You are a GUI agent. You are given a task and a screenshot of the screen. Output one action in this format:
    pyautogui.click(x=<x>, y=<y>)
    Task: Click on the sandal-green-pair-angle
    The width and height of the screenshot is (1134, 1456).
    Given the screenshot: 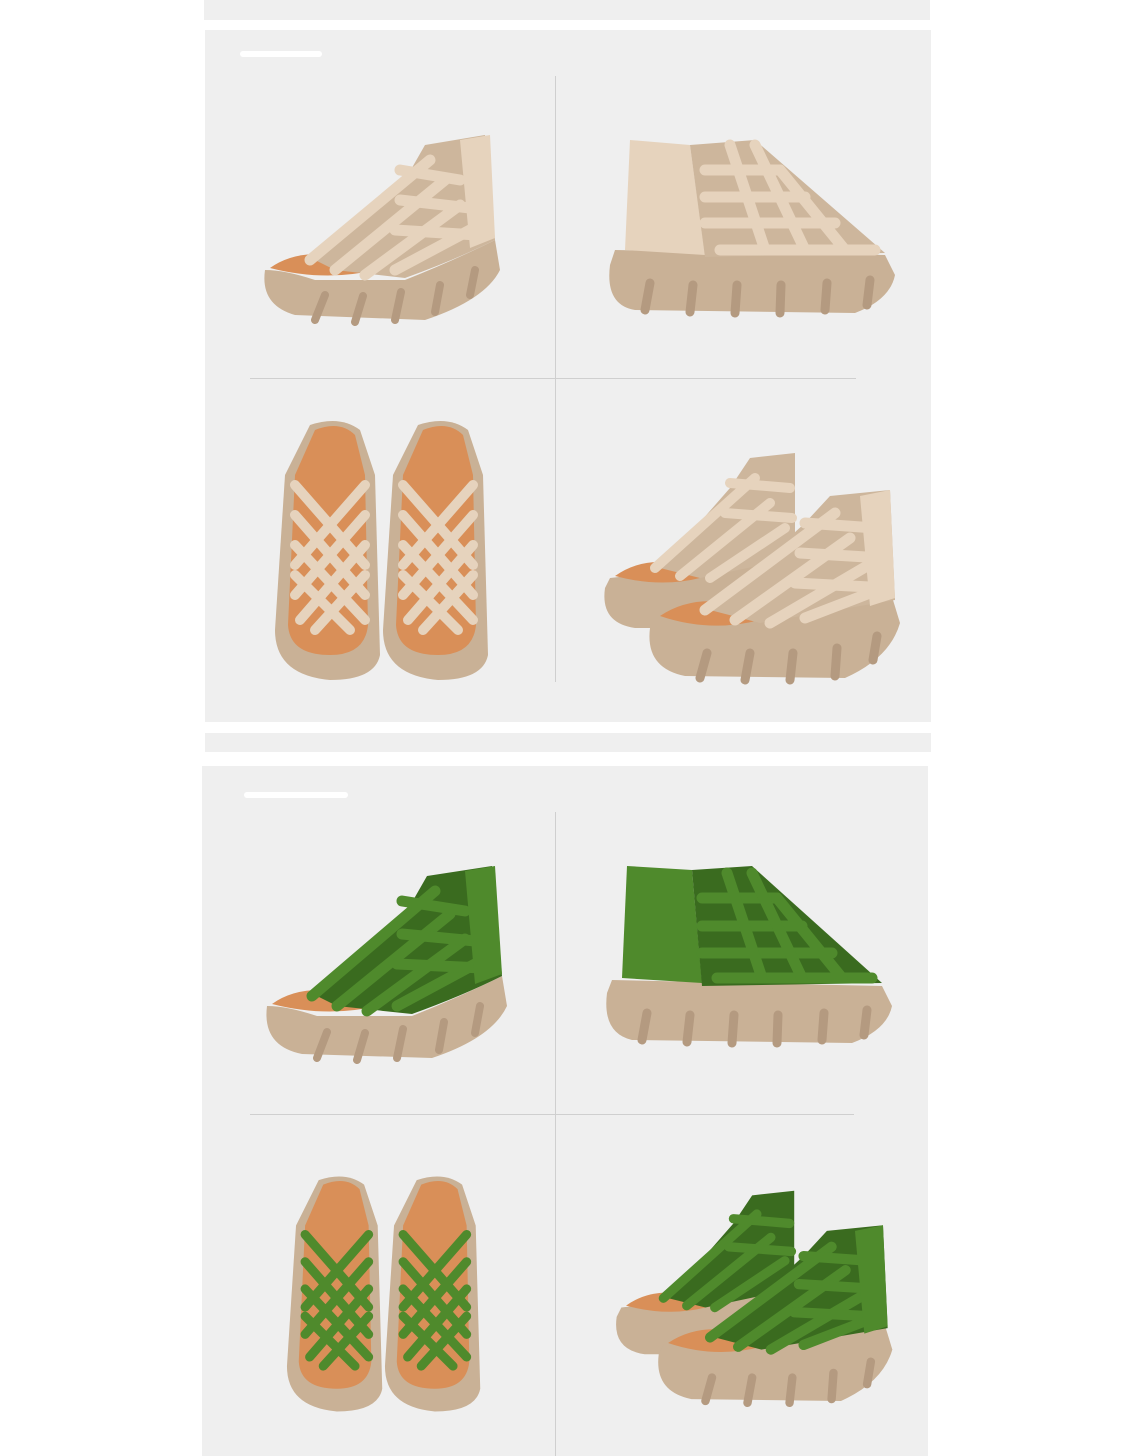 What is the action you would take?
    pyautogui.click(x=754, y=1297)
    